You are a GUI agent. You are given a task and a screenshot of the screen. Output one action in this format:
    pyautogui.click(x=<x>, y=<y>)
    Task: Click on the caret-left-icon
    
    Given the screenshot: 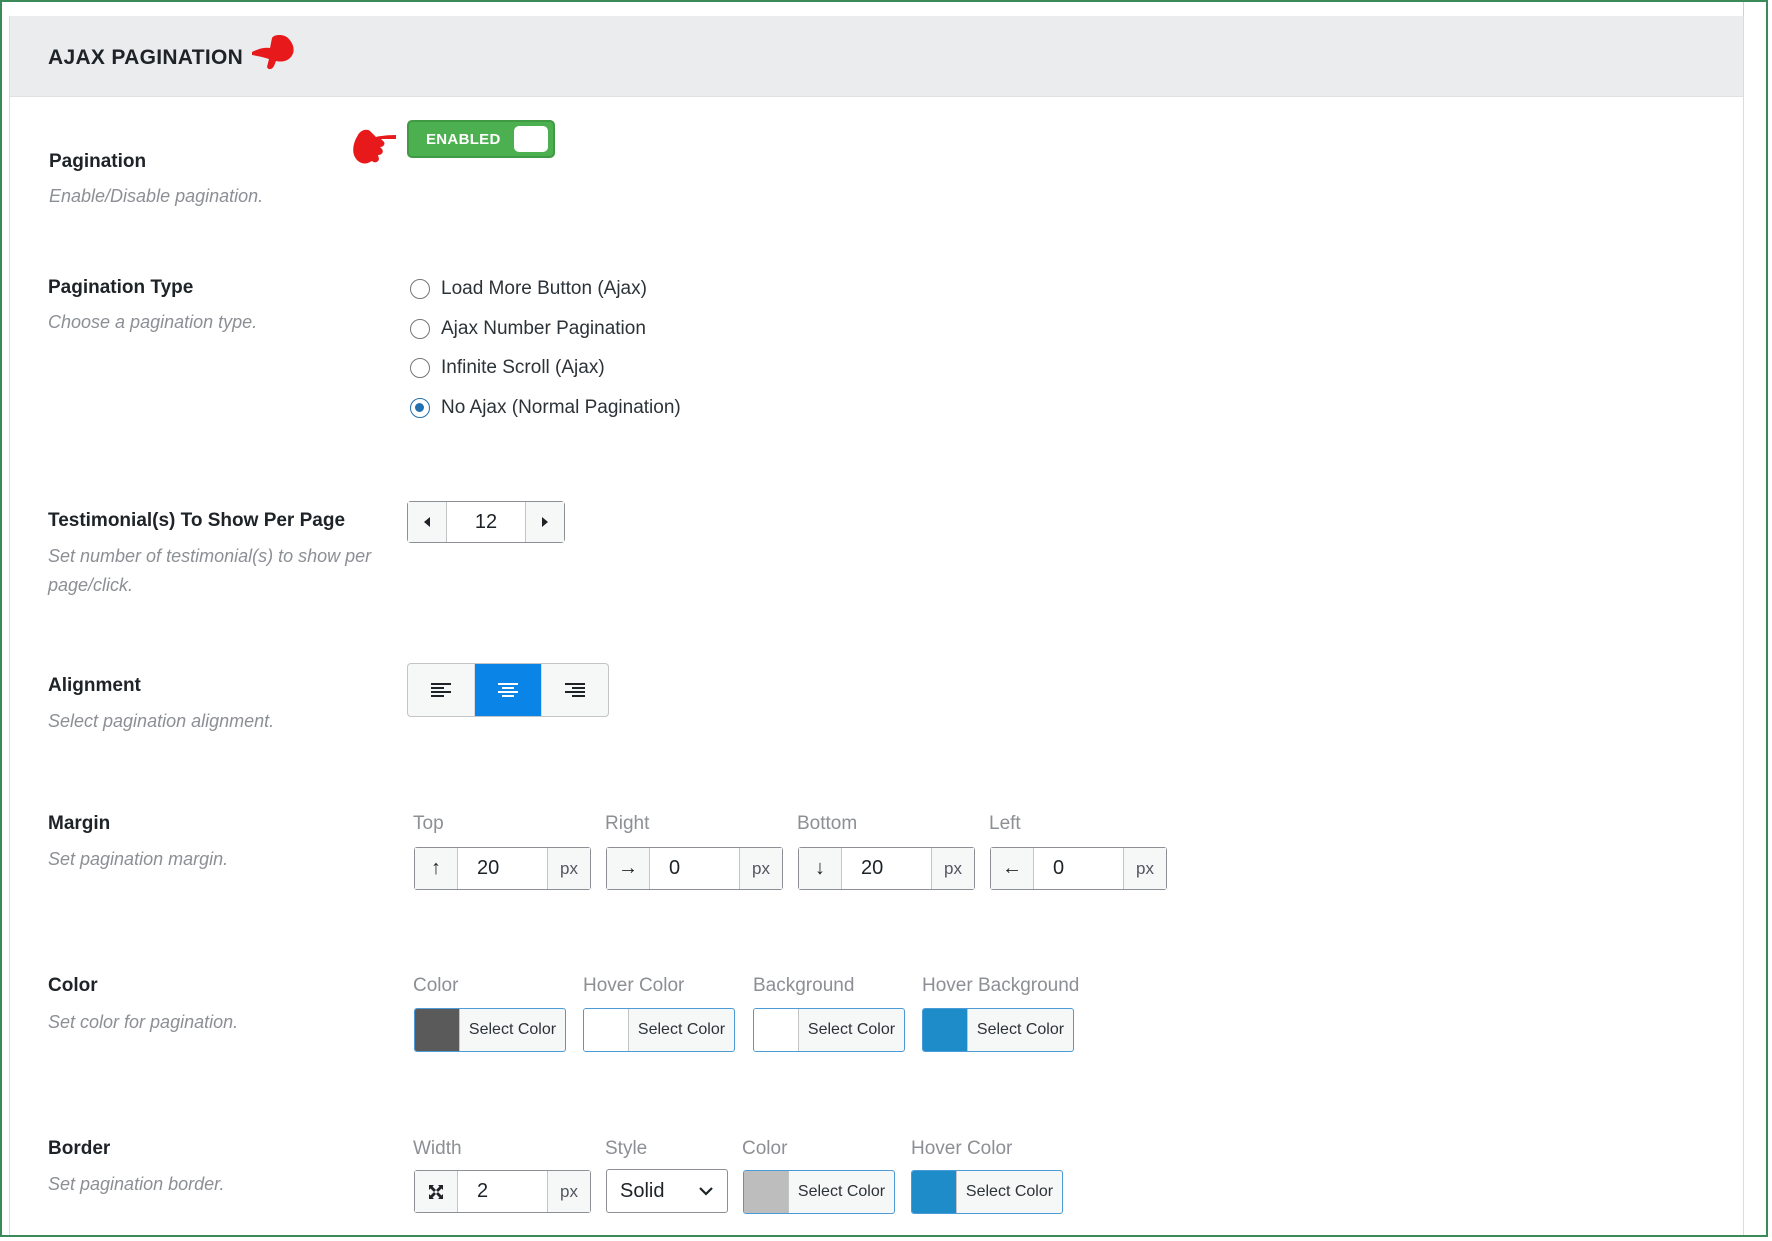 What is the action you would take?
    pyautogui.click(x=427, y=522)
    